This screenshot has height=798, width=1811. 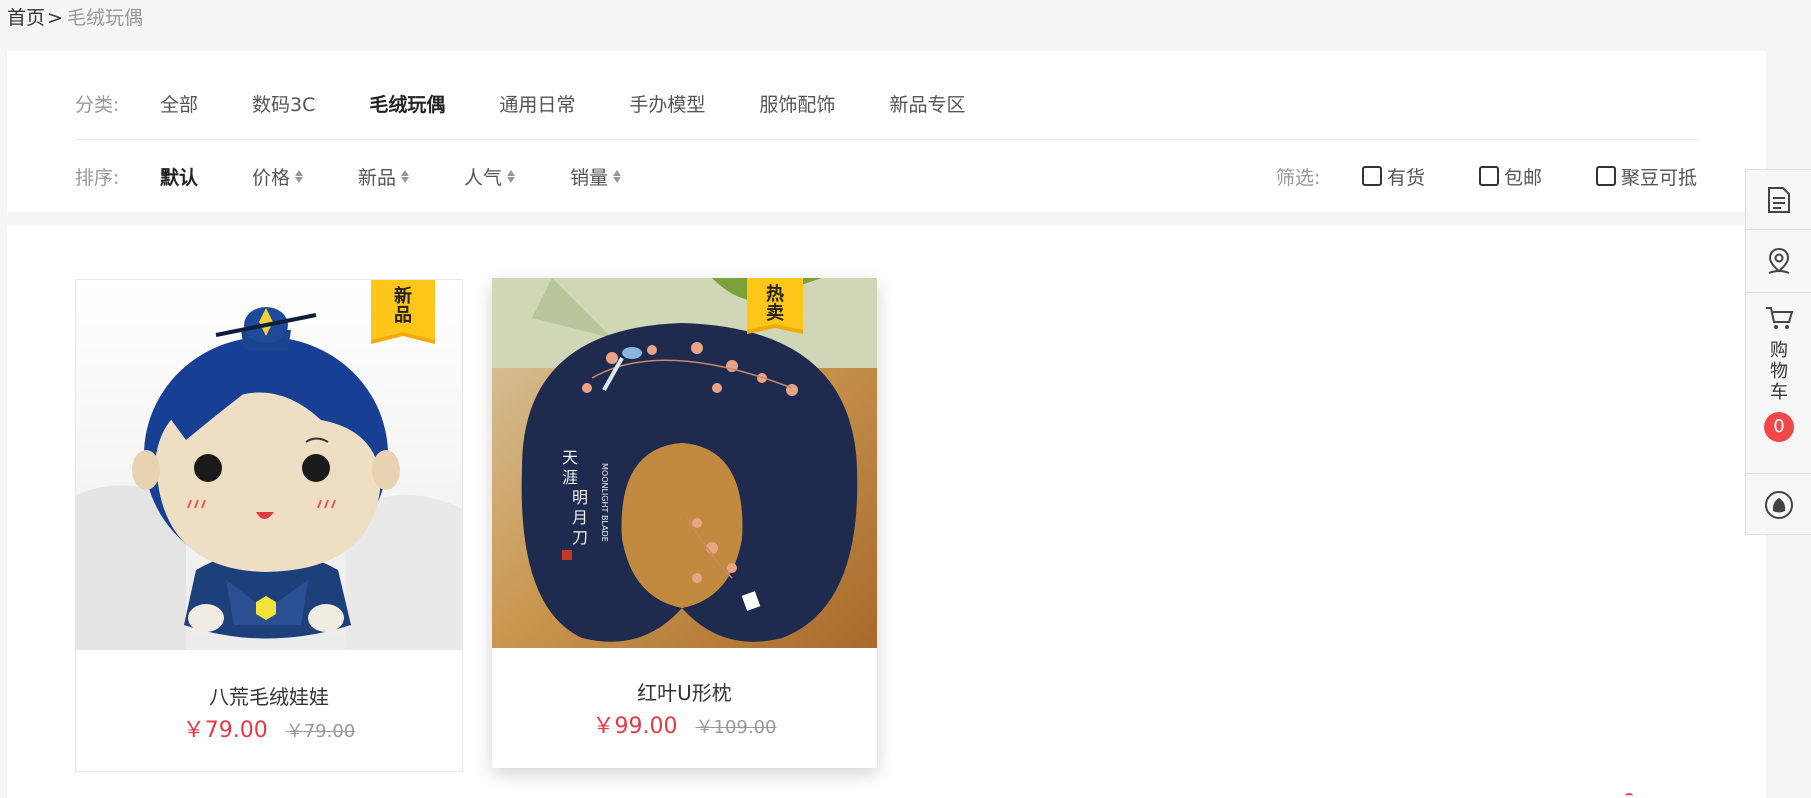 I want to click on category-digital-3c: 数码3C, so click(x=283, y=103).